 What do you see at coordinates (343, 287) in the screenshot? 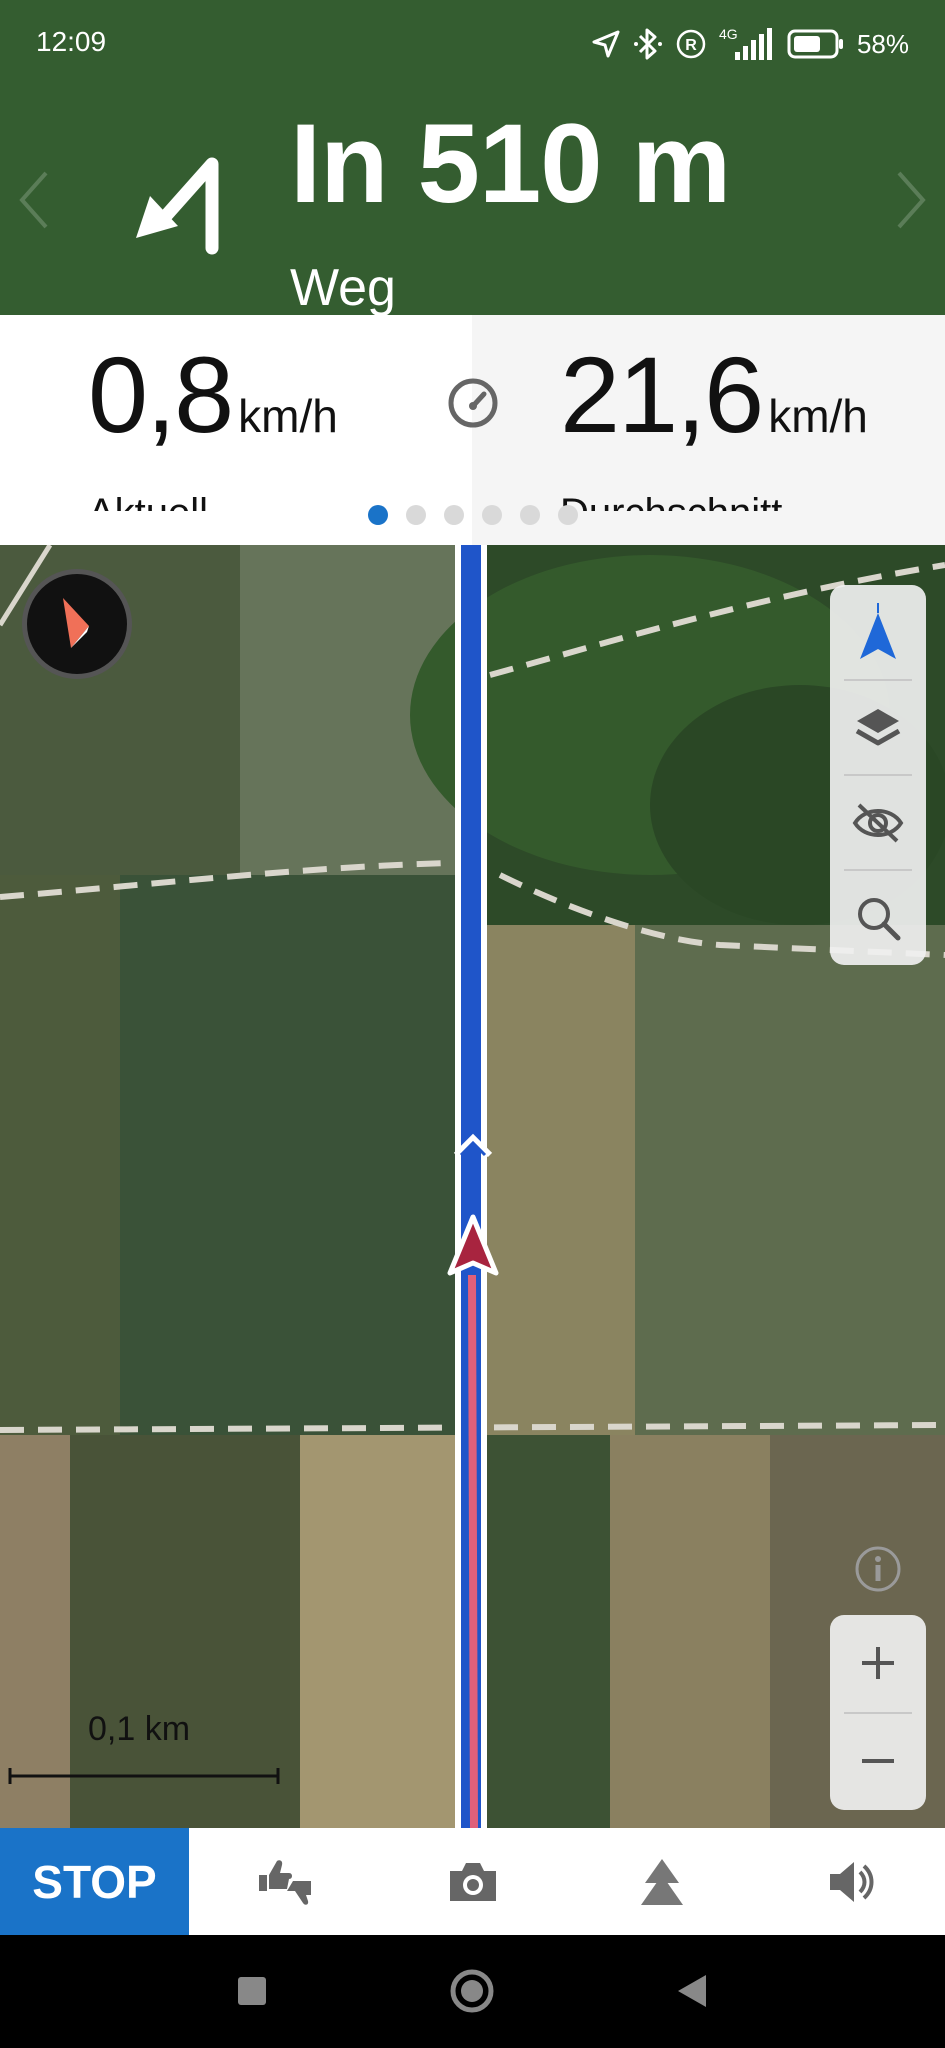
I see `street-name: Weg` at bounding box center [343, 287].